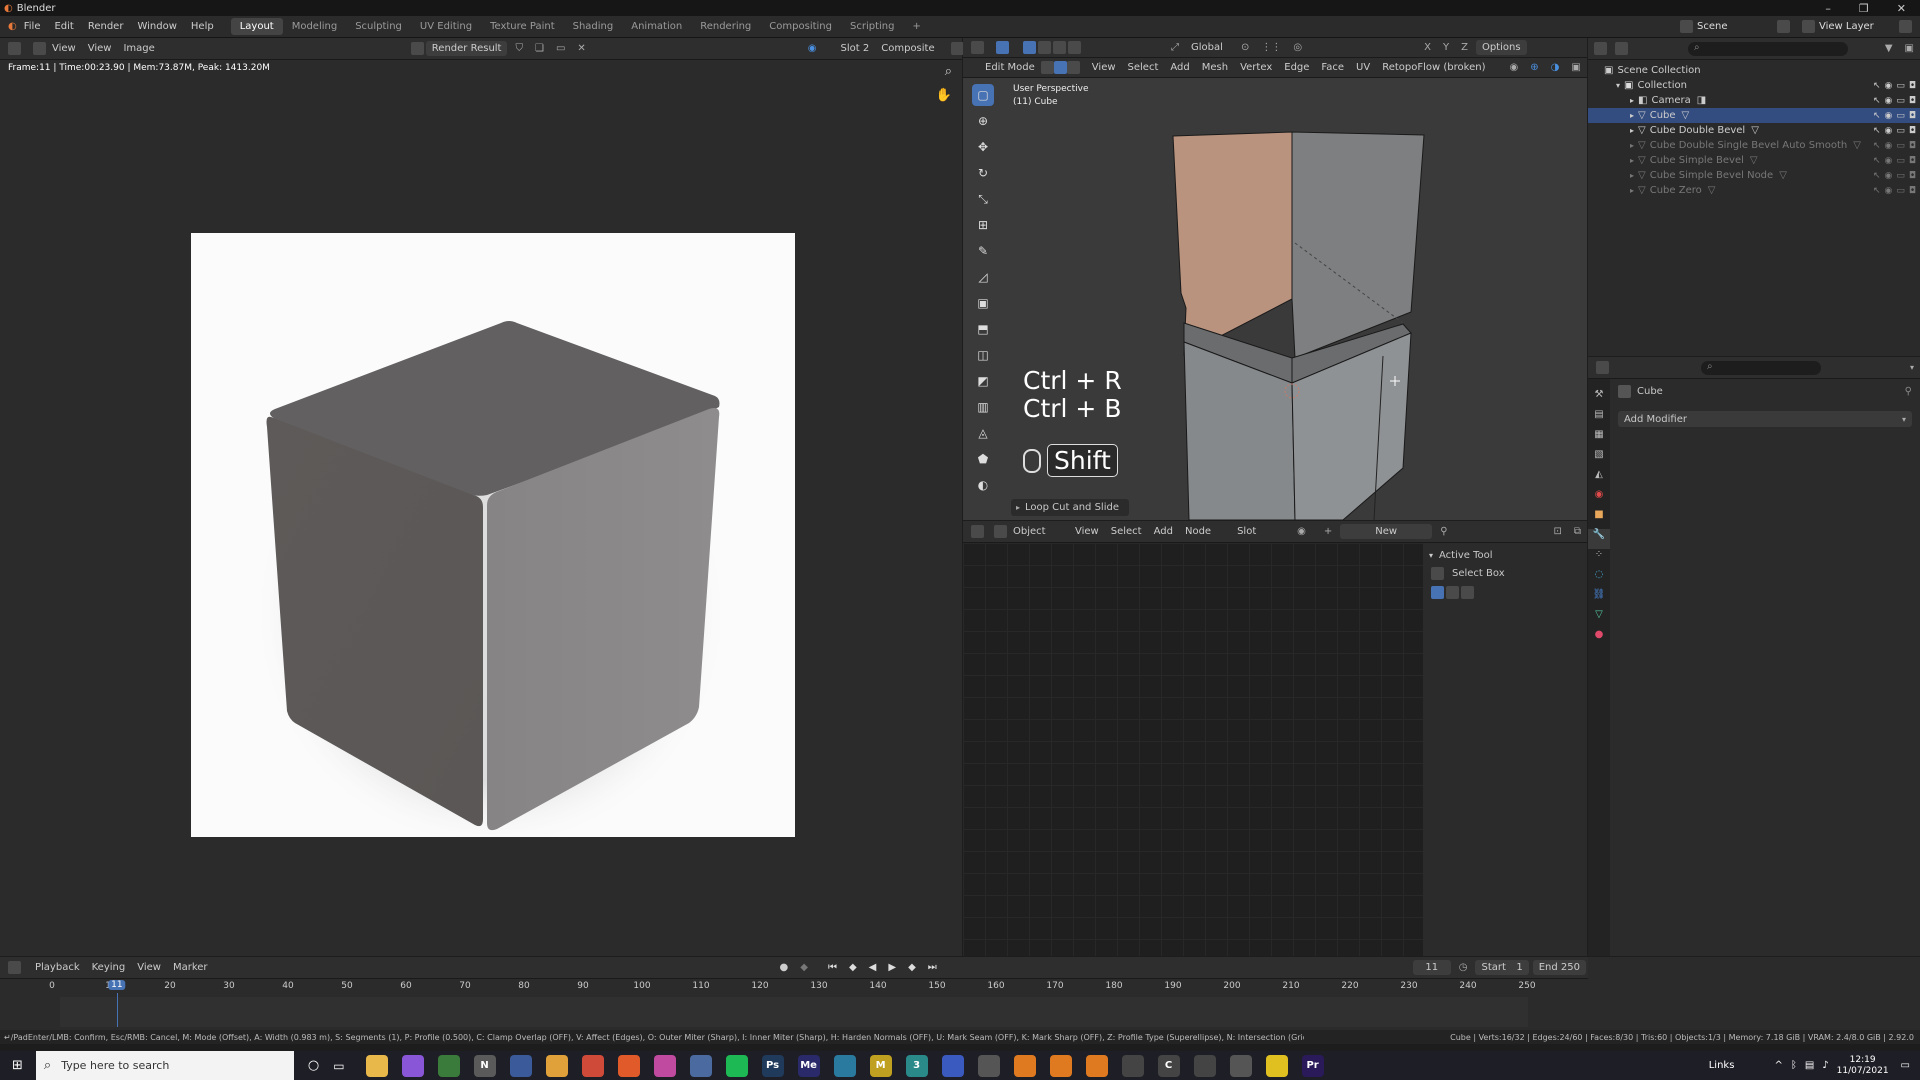 This screenshot has width=1920, height=1080. I want to click on timeline-type-icon, so click(14, 967).